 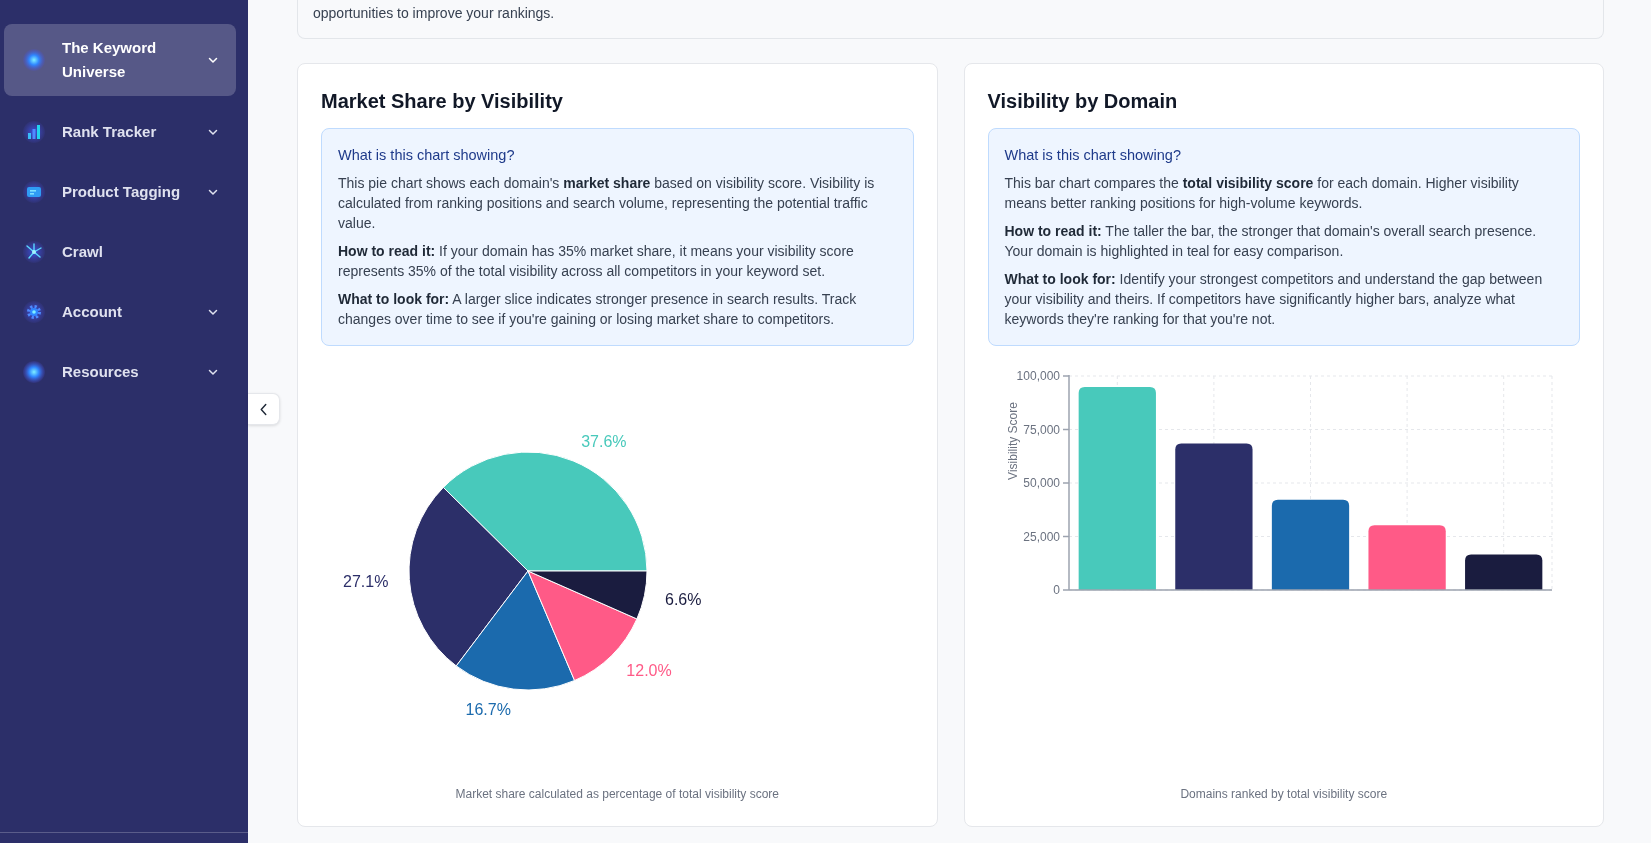 I want to click on chevron-left-icon, so click(x=263, y=409).